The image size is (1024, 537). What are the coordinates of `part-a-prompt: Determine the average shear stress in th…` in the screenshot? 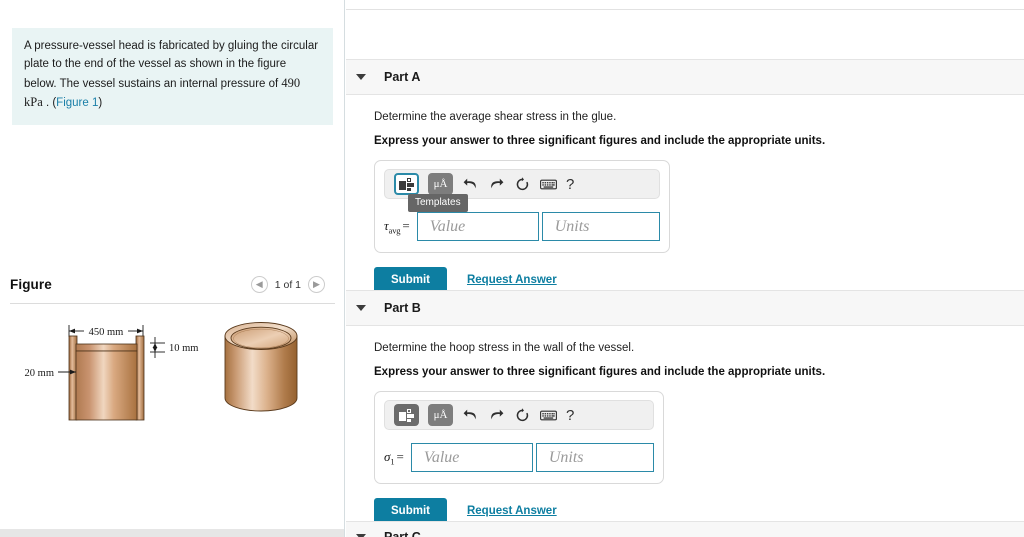 It's located at (495, 117).